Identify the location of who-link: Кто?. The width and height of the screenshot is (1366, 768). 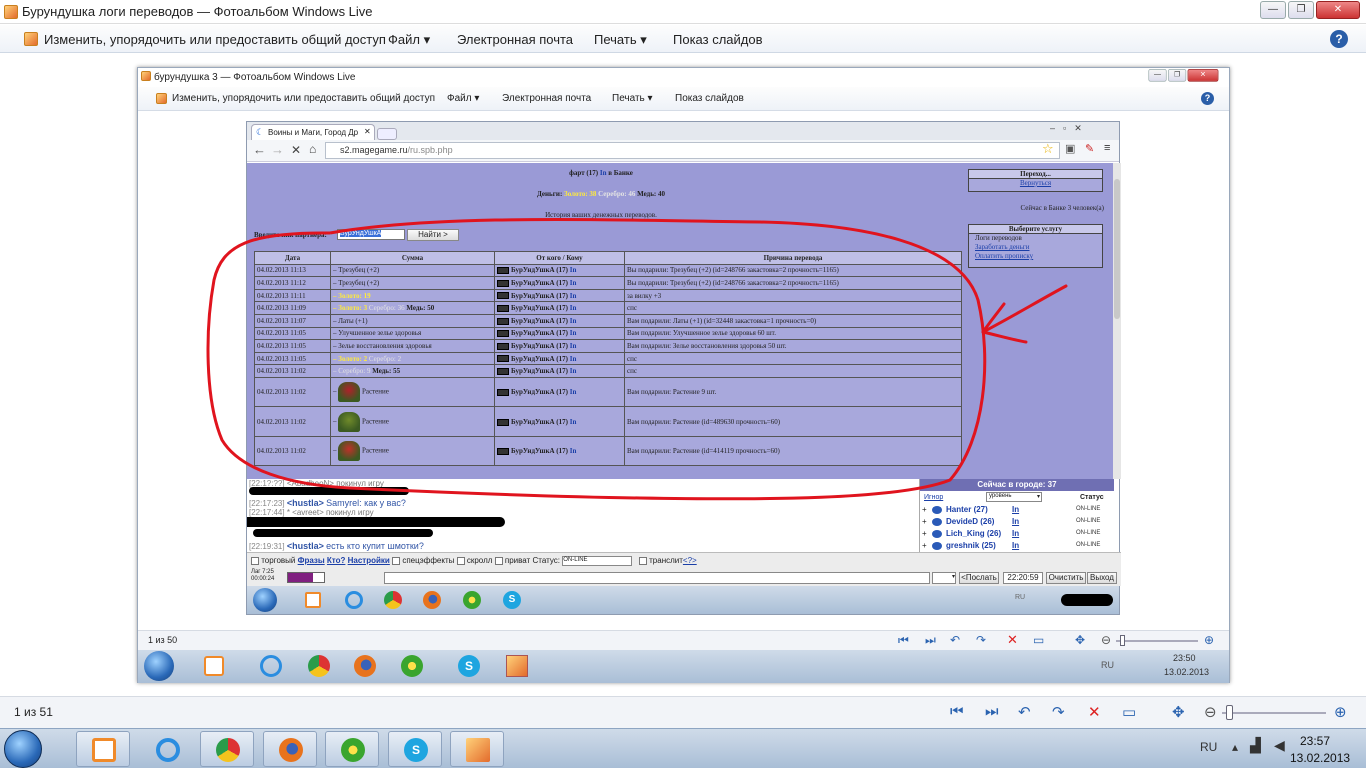
(336, 560).